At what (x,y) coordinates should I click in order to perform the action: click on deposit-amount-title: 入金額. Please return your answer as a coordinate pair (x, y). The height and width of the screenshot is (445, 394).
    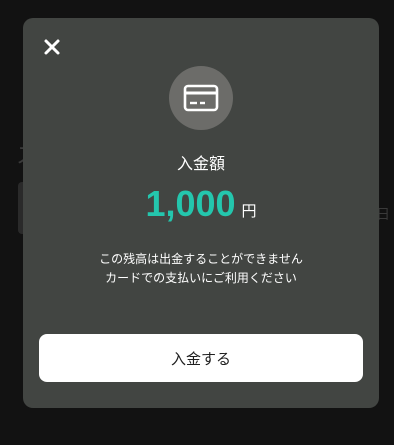
    Looking at the image, I should click on (200, 163).